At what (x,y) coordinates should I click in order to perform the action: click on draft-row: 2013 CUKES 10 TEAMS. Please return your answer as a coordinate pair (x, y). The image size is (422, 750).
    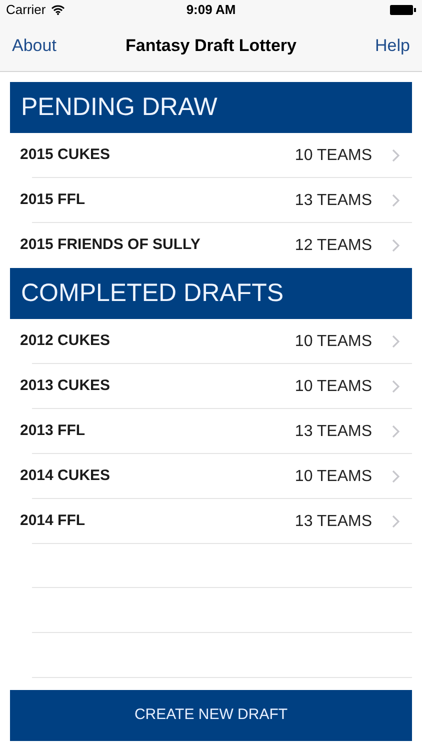
    Looking at the image, I should click on (211, 386).